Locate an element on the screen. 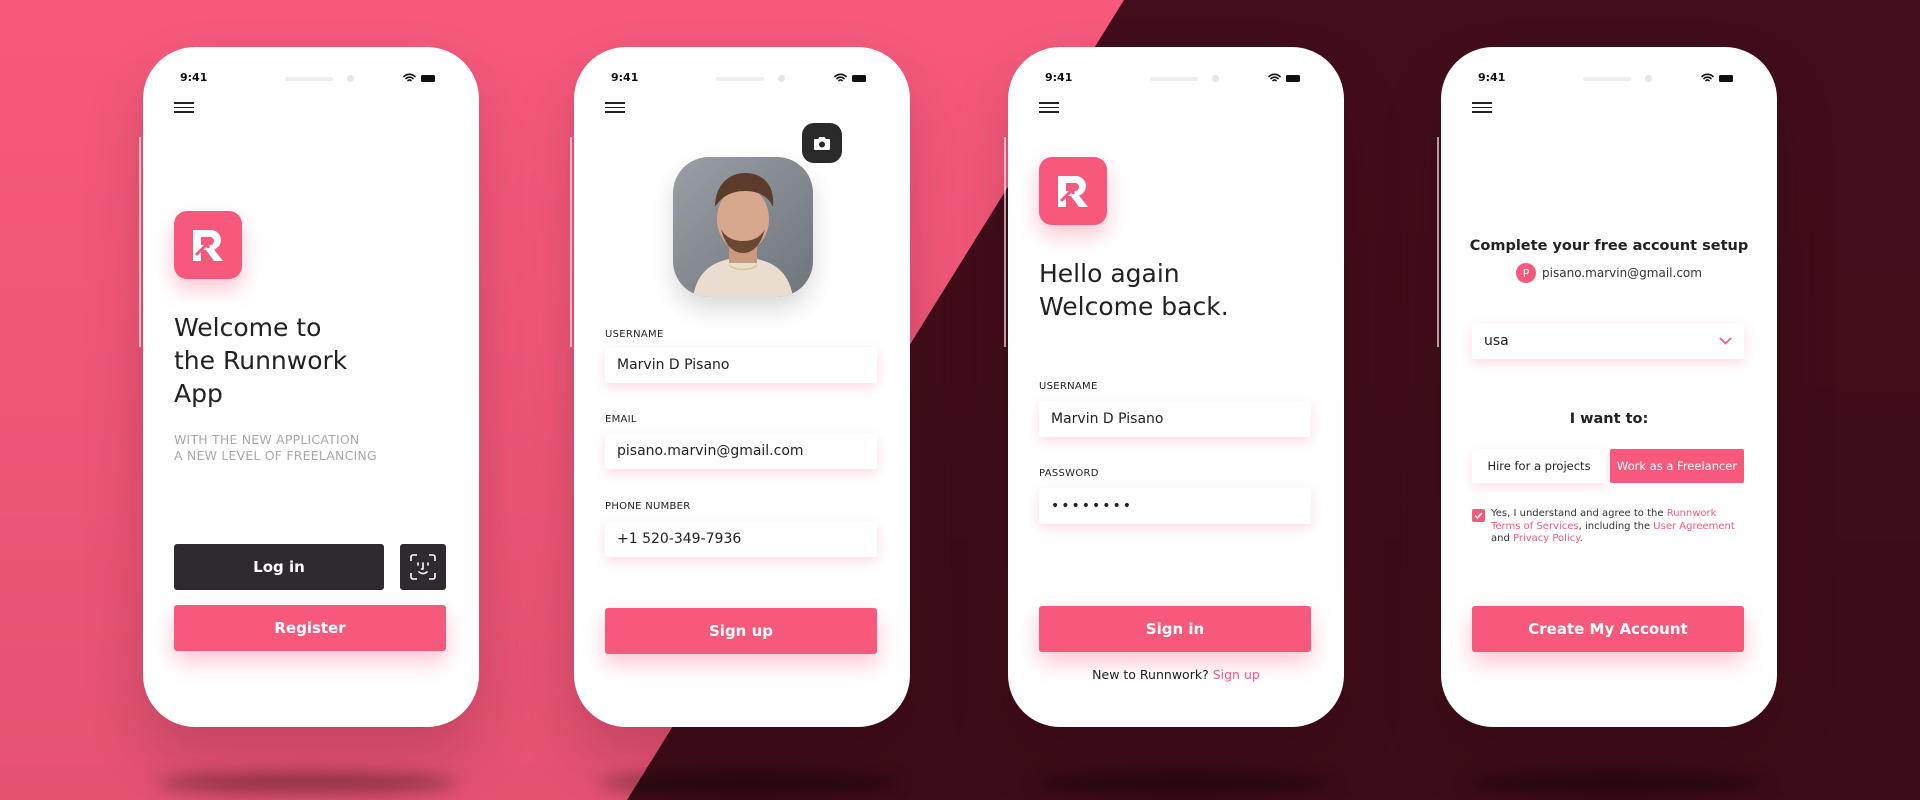 The height and width of the screenshot is (800, 1920). agree-text-part: , including the is located at coordinates (1616, 526).